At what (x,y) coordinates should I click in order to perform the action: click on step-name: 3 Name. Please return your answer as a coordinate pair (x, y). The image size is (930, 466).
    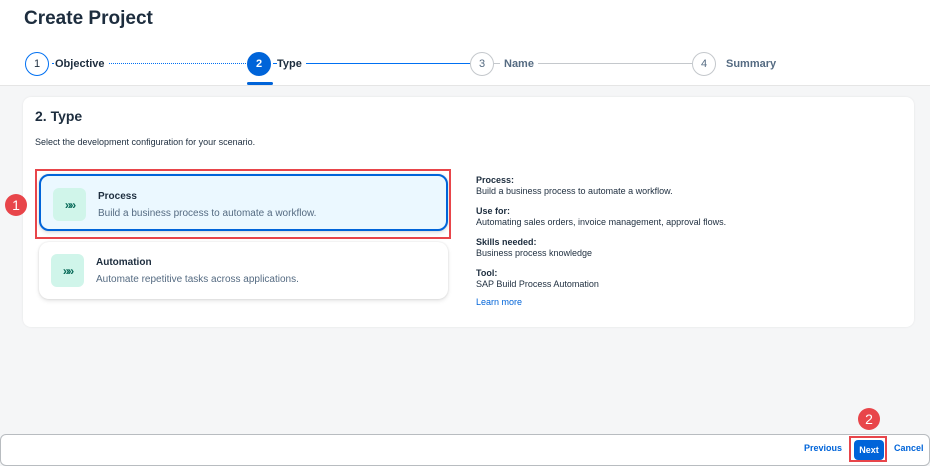
    Looking at the image, I should click on (504, 64).